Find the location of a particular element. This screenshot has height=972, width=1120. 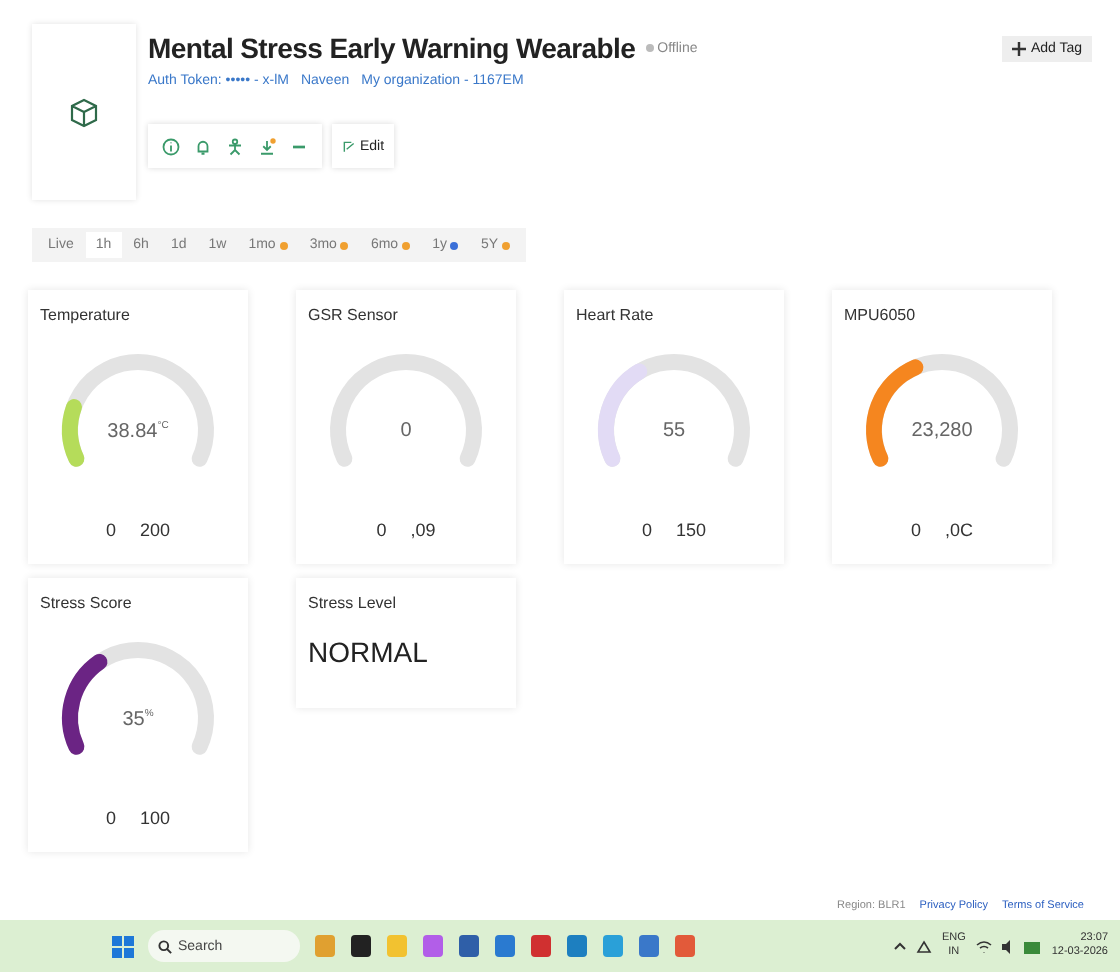

search-icon is located at coordinates (165, 946).